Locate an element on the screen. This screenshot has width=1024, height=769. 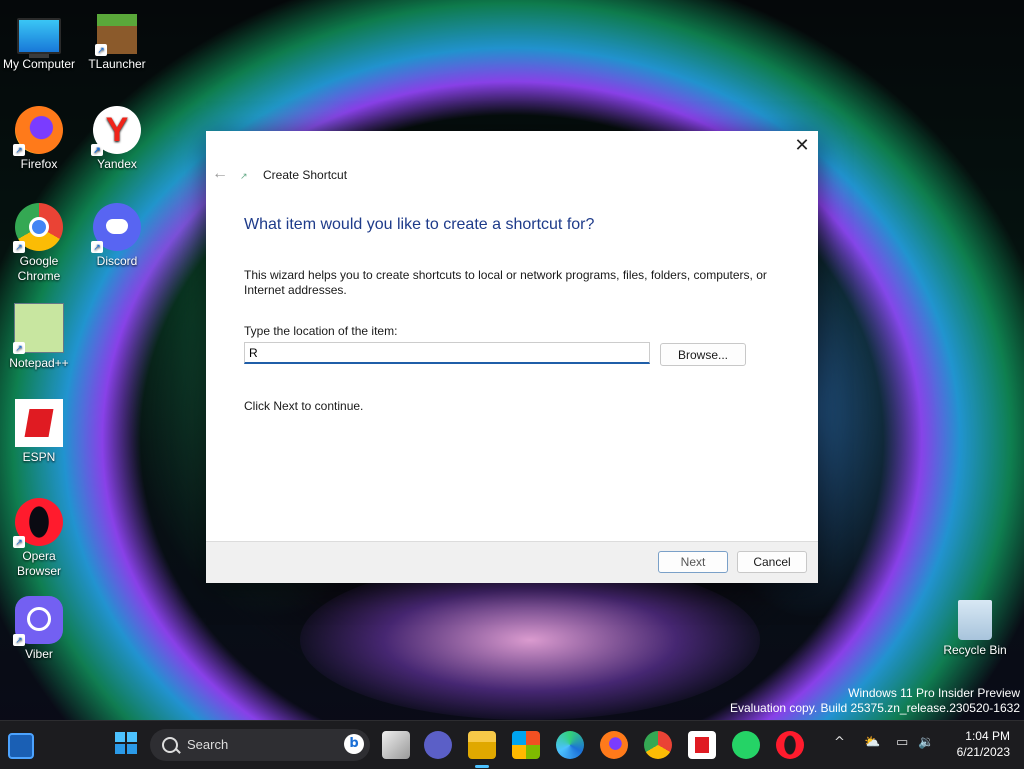
monitor-icon is located at coordinates (39, 38).